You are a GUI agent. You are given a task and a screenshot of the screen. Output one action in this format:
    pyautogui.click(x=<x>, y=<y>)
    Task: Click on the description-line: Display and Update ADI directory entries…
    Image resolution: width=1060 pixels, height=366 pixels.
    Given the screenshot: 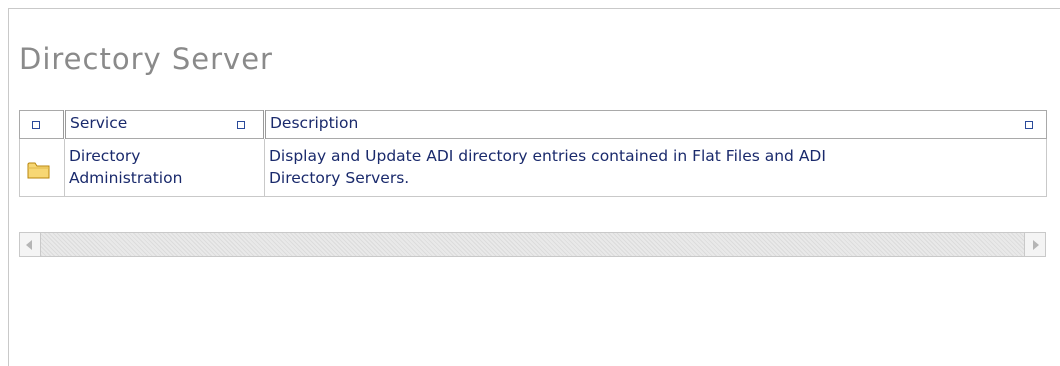 What is the action you would take?
    pyautogui.click(x=547, y=156)
    